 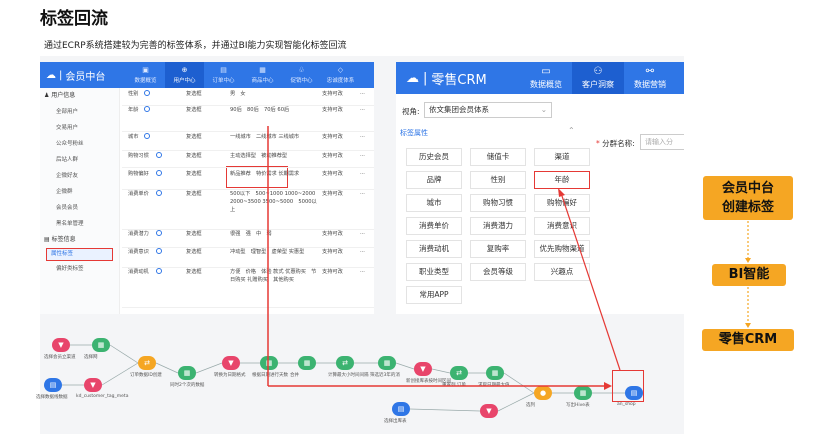 What do you see at coordinates (187, 385) in the screenshot?
I see `flow-node-label: 同时2个次的数据` at bounding box center [187, 385].